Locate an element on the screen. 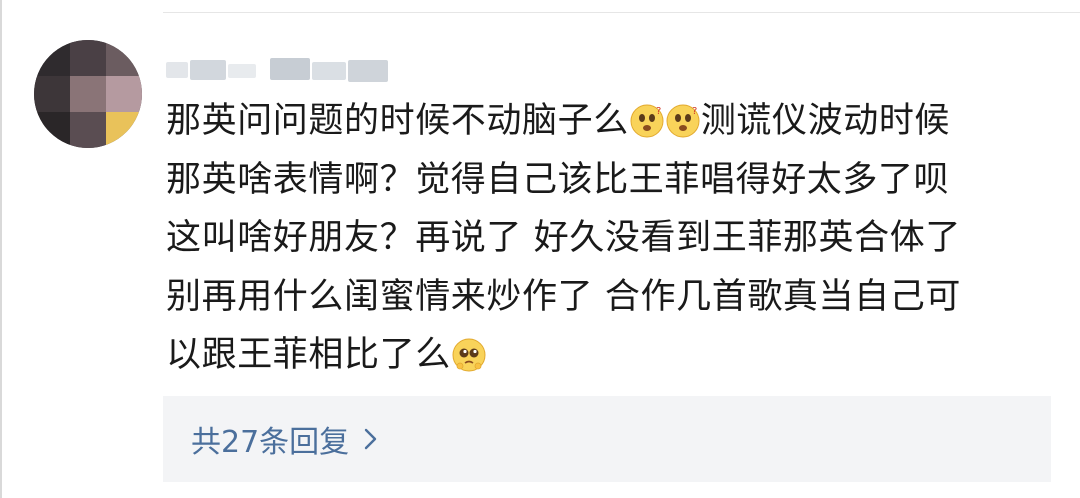 The height and width of the screenshot is (498, 1080). comment-line: 以跟王菲相比了么 is located at coordinates (611, 355).